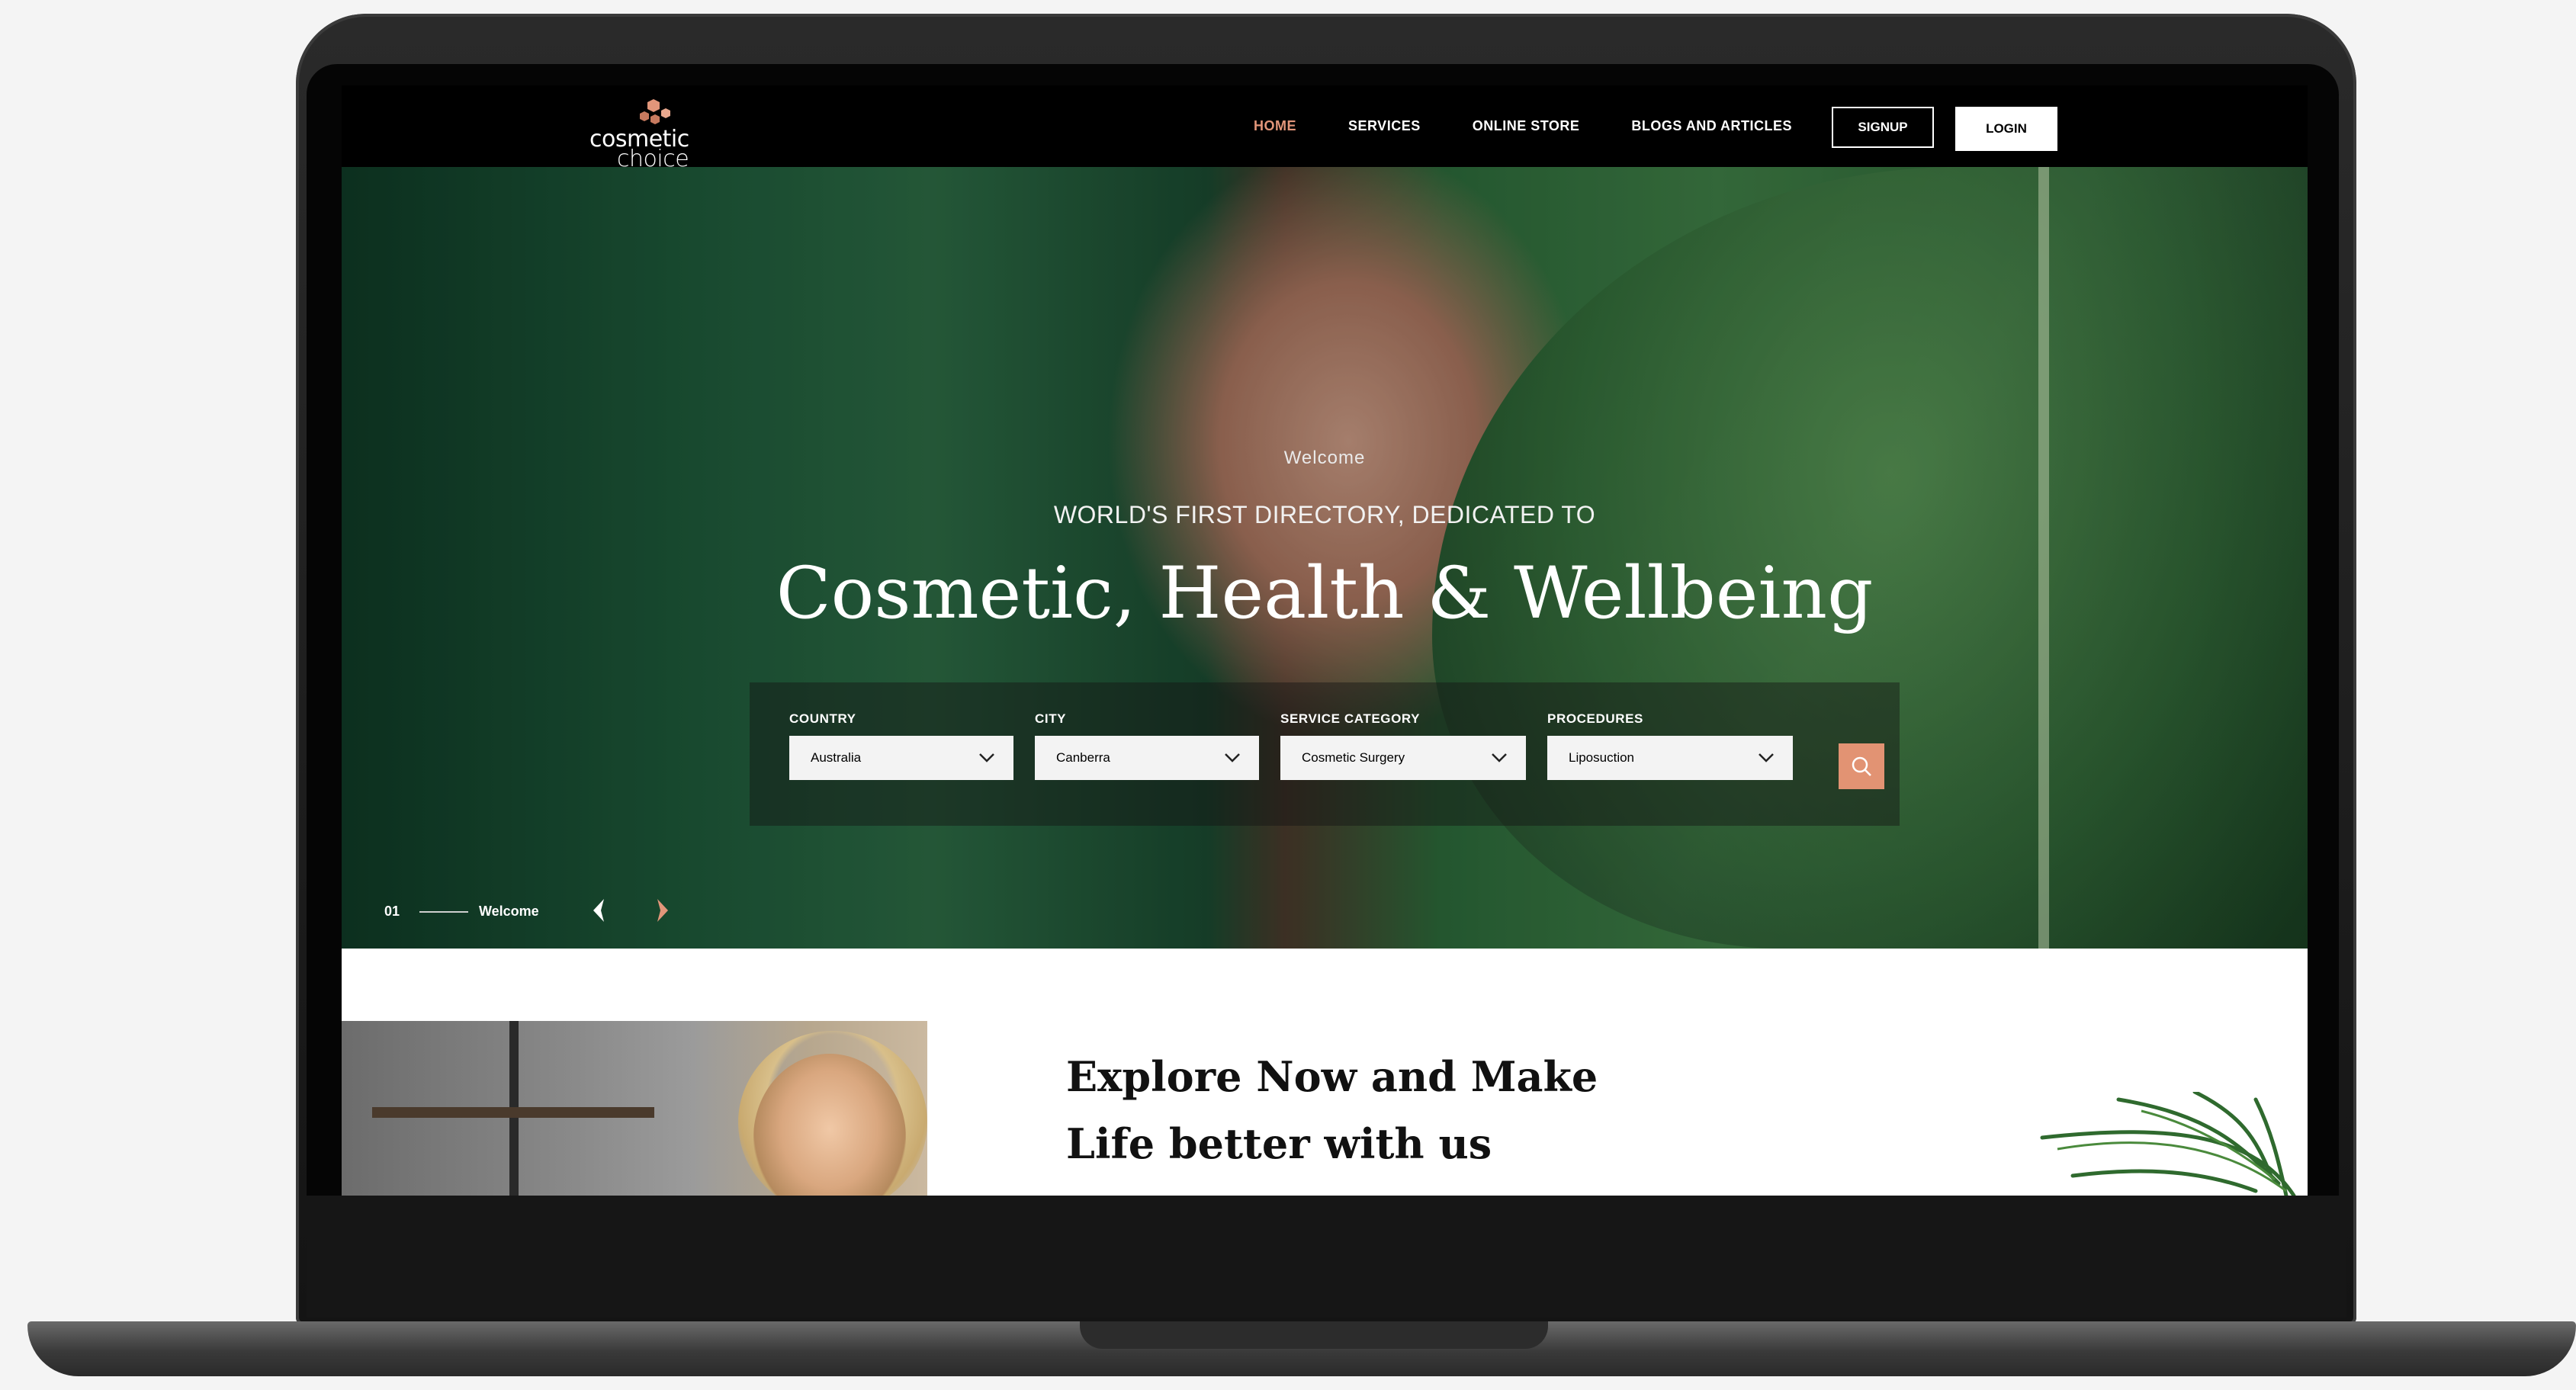 The image size is (2576, 1390). What do you see at coordinates (513, 1112) in the screenshot?
I see `photo-shelf` at bounding box center [513, 1112].